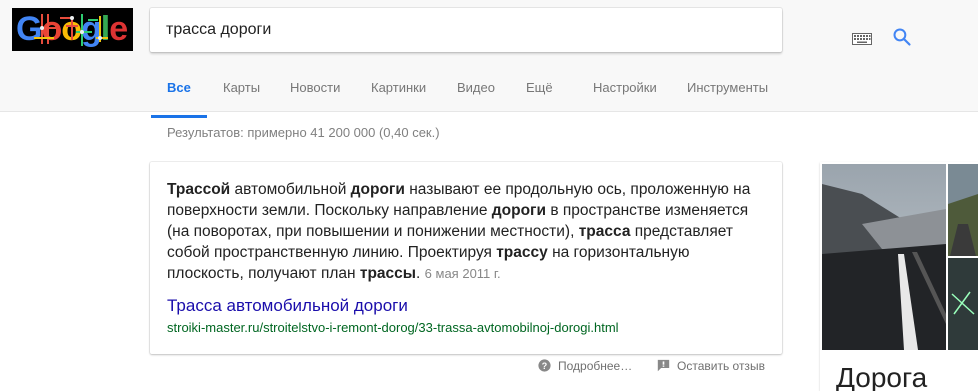  Describe the element at coordinates (287, 306) in the screenshot. I see `result-title-link: Трасса автомобильной дороги` at that location.